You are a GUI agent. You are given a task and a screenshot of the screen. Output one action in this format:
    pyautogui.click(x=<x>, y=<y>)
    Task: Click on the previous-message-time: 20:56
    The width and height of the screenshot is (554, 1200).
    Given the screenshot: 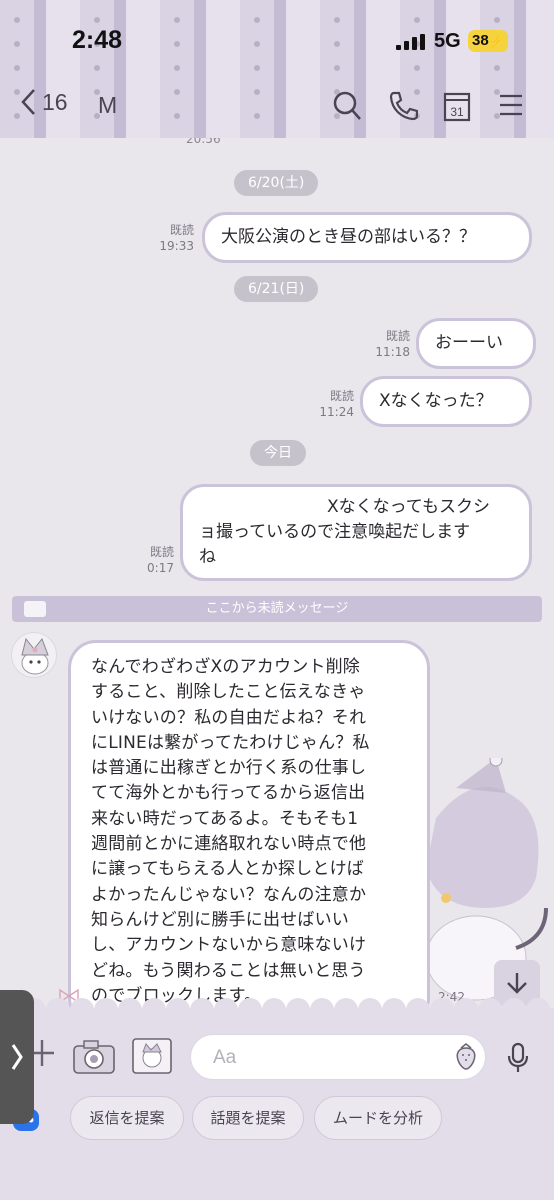 What is the action you would take?
    pyautogui.click(x=203, y=142)
    